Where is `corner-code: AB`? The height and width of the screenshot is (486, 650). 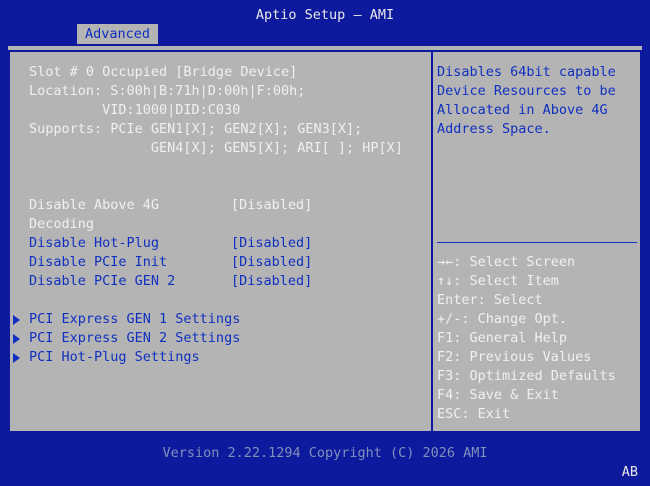
corner-code: AB is located at coordinates (629, 472).